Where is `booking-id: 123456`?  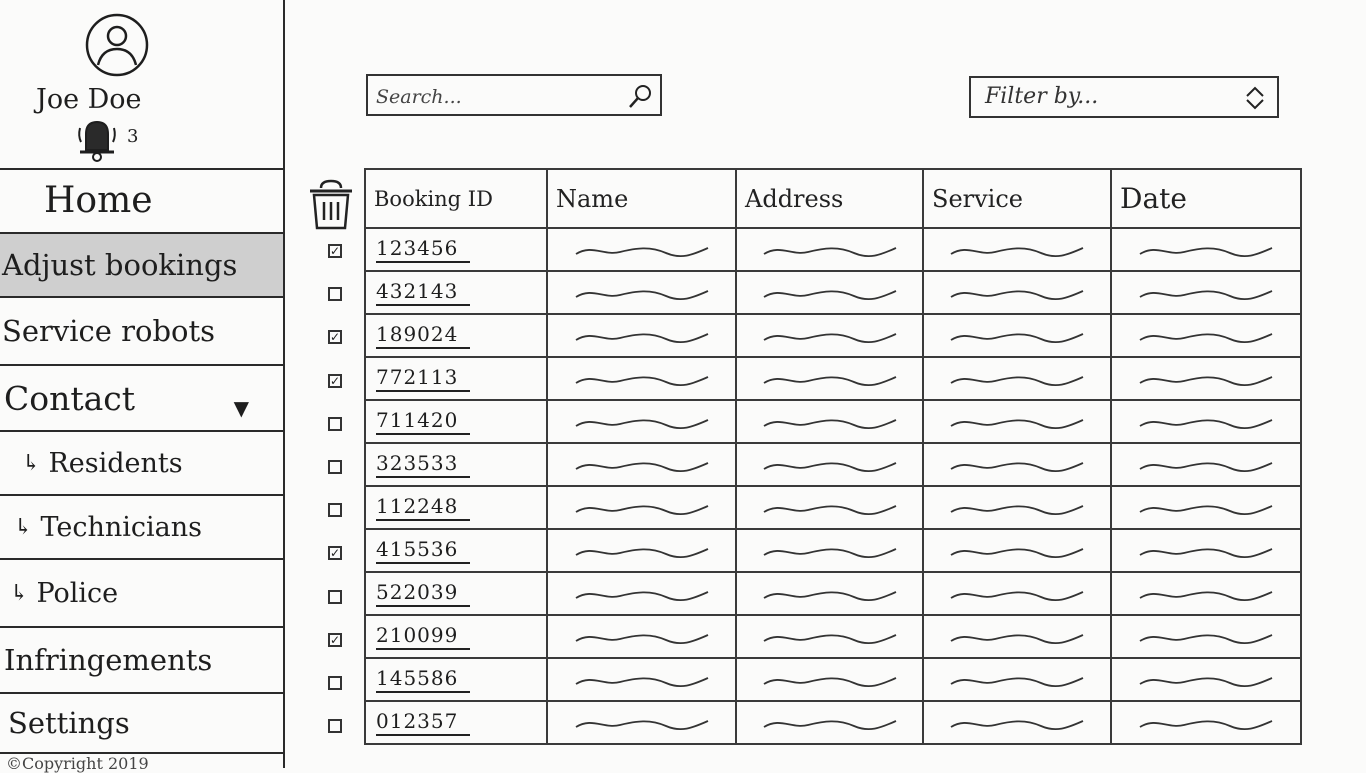
booking-id: 123456 is located at coordinates (423, 249).